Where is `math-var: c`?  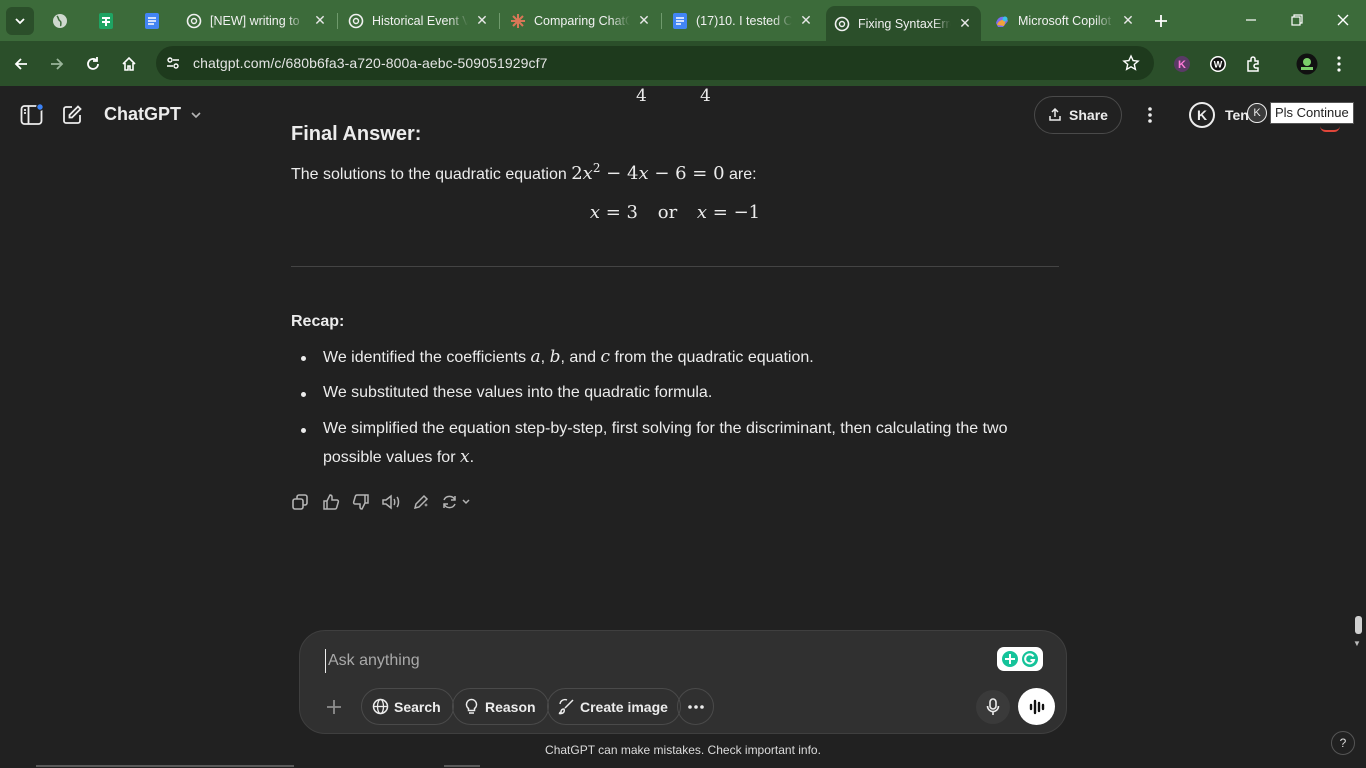 math-var: c is located at coordinates (605, 357).